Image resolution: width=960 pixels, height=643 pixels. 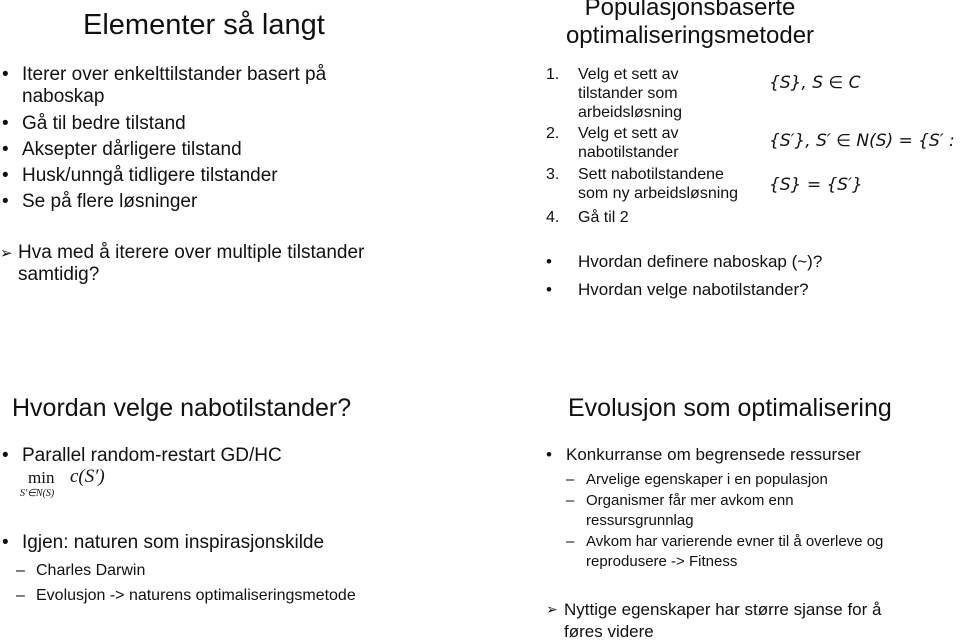 I want to click on formula-update-set: {S} = {S′}, so click(x=816, y=185).